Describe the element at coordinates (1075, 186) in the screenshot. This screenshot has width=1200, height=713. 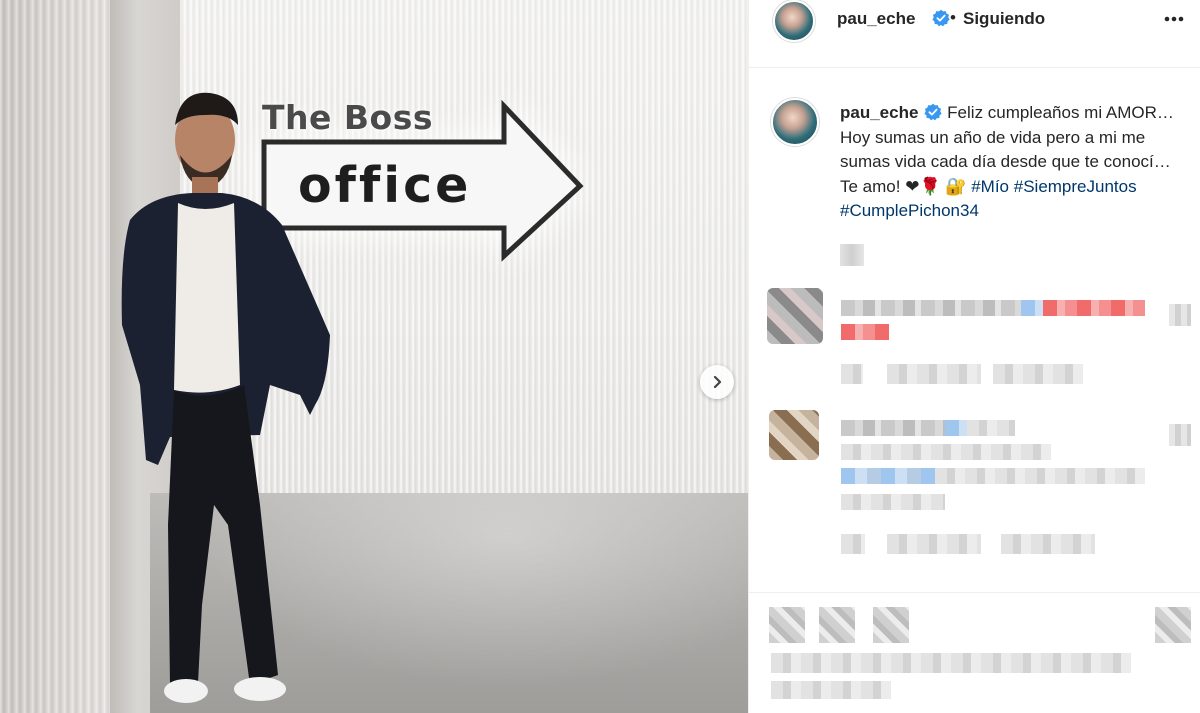
I see `hashtag-link: #SiempreJuntos` at that location.